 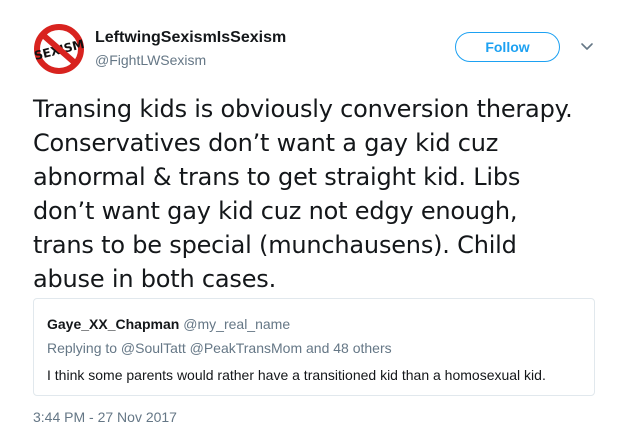 What do you see at coordinates (190, 38) in the screenshot?
I see `author-display-name: LeftwingSexismIsSexism` at bounding box center [190, 38].